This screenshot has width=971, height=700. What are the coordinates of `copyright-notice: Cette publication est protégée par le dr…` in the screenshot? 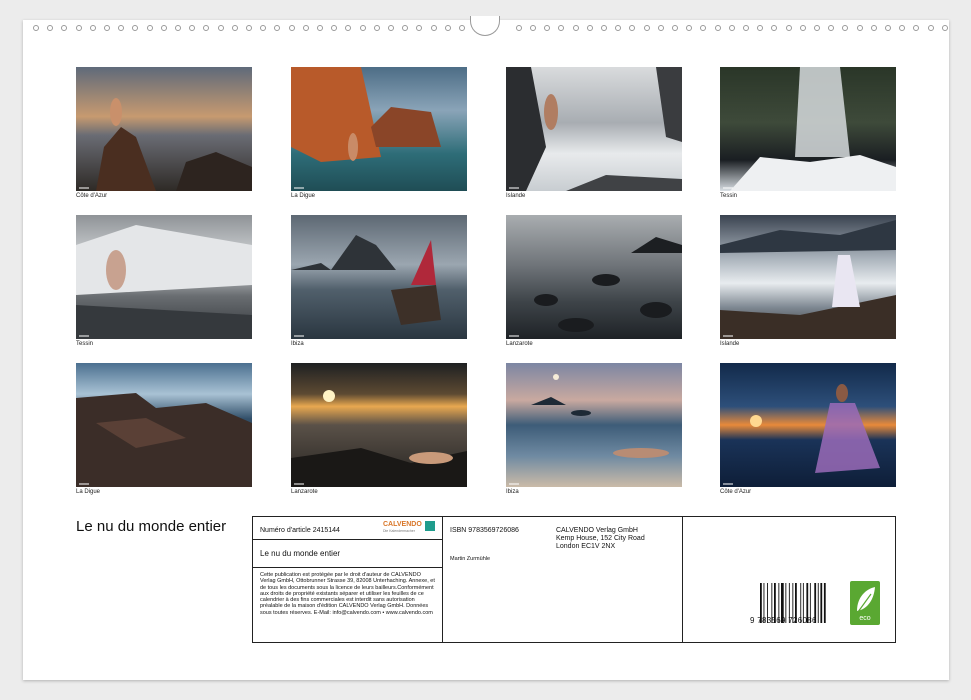 It's located at (347, 594).